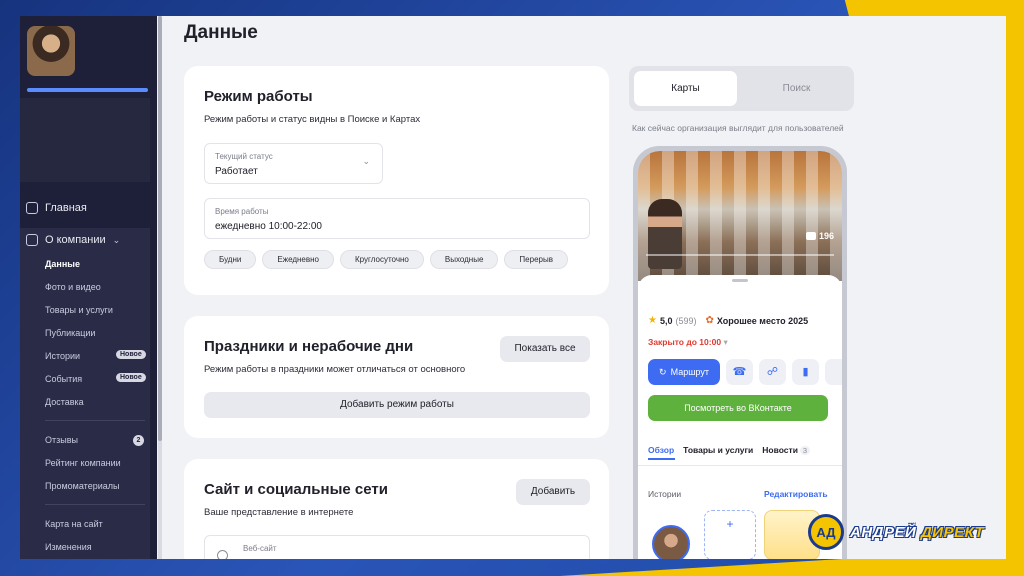 This screenshot has width=1024, height=576. Describe the element at coordinates (661, 450) in the screenshot. I see `place-tab-overview: Обзор` at that location.